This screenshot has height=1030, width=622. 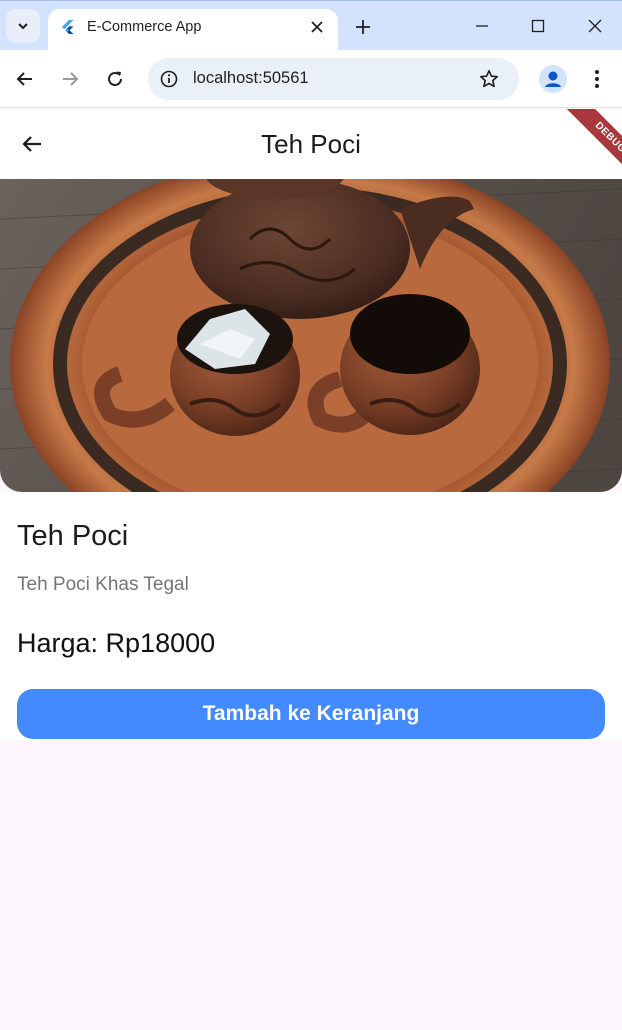 I want to click on browser-toolbar: localhost:50561, so click(x=311, y=79).